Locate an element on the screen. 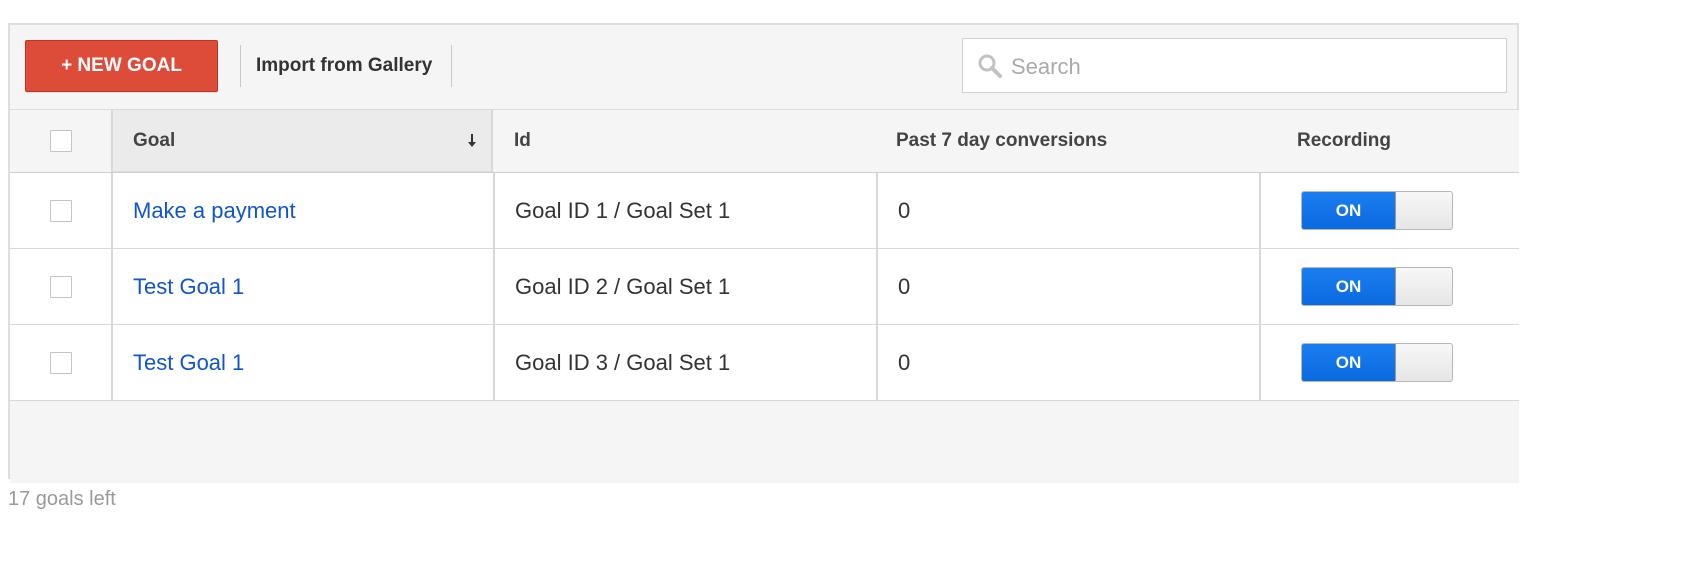  select-all-checkbox is located at coordinates (60, 141).